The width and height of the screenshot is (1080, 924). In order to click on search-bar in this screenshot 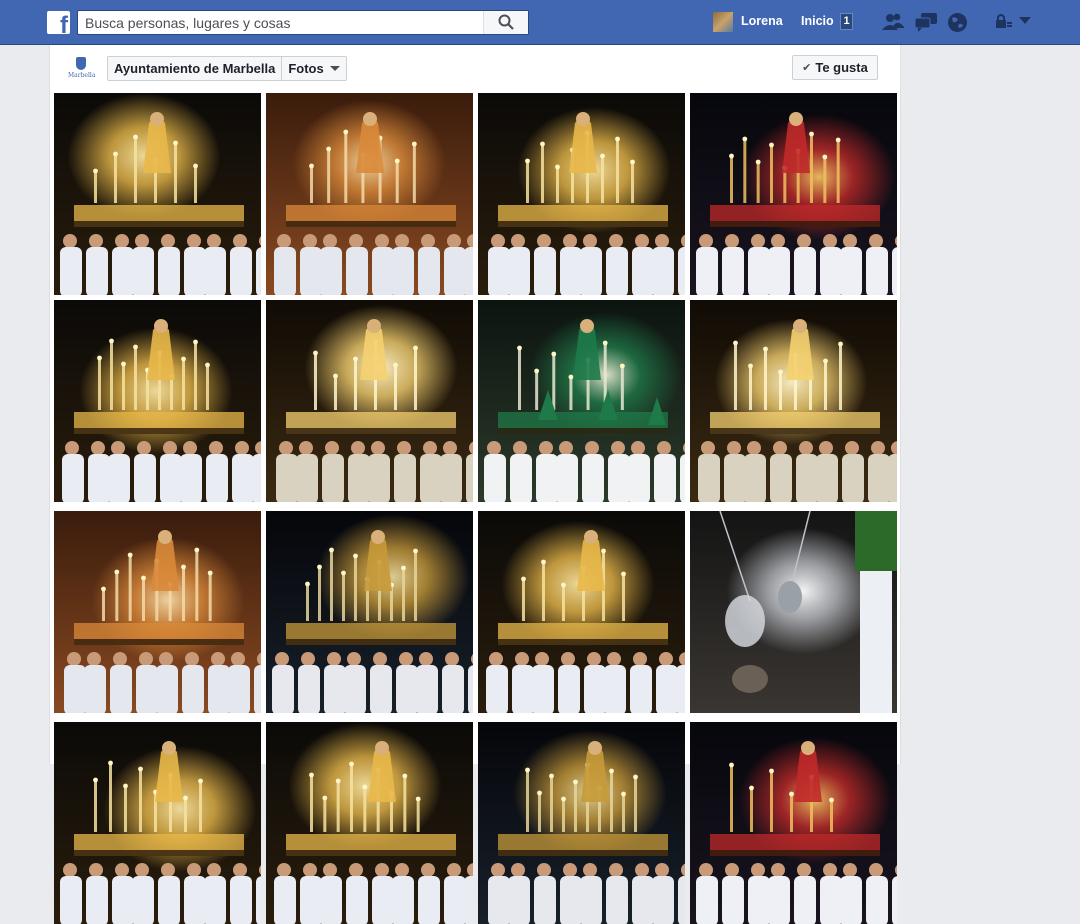, I will do `click(303, 22)`.